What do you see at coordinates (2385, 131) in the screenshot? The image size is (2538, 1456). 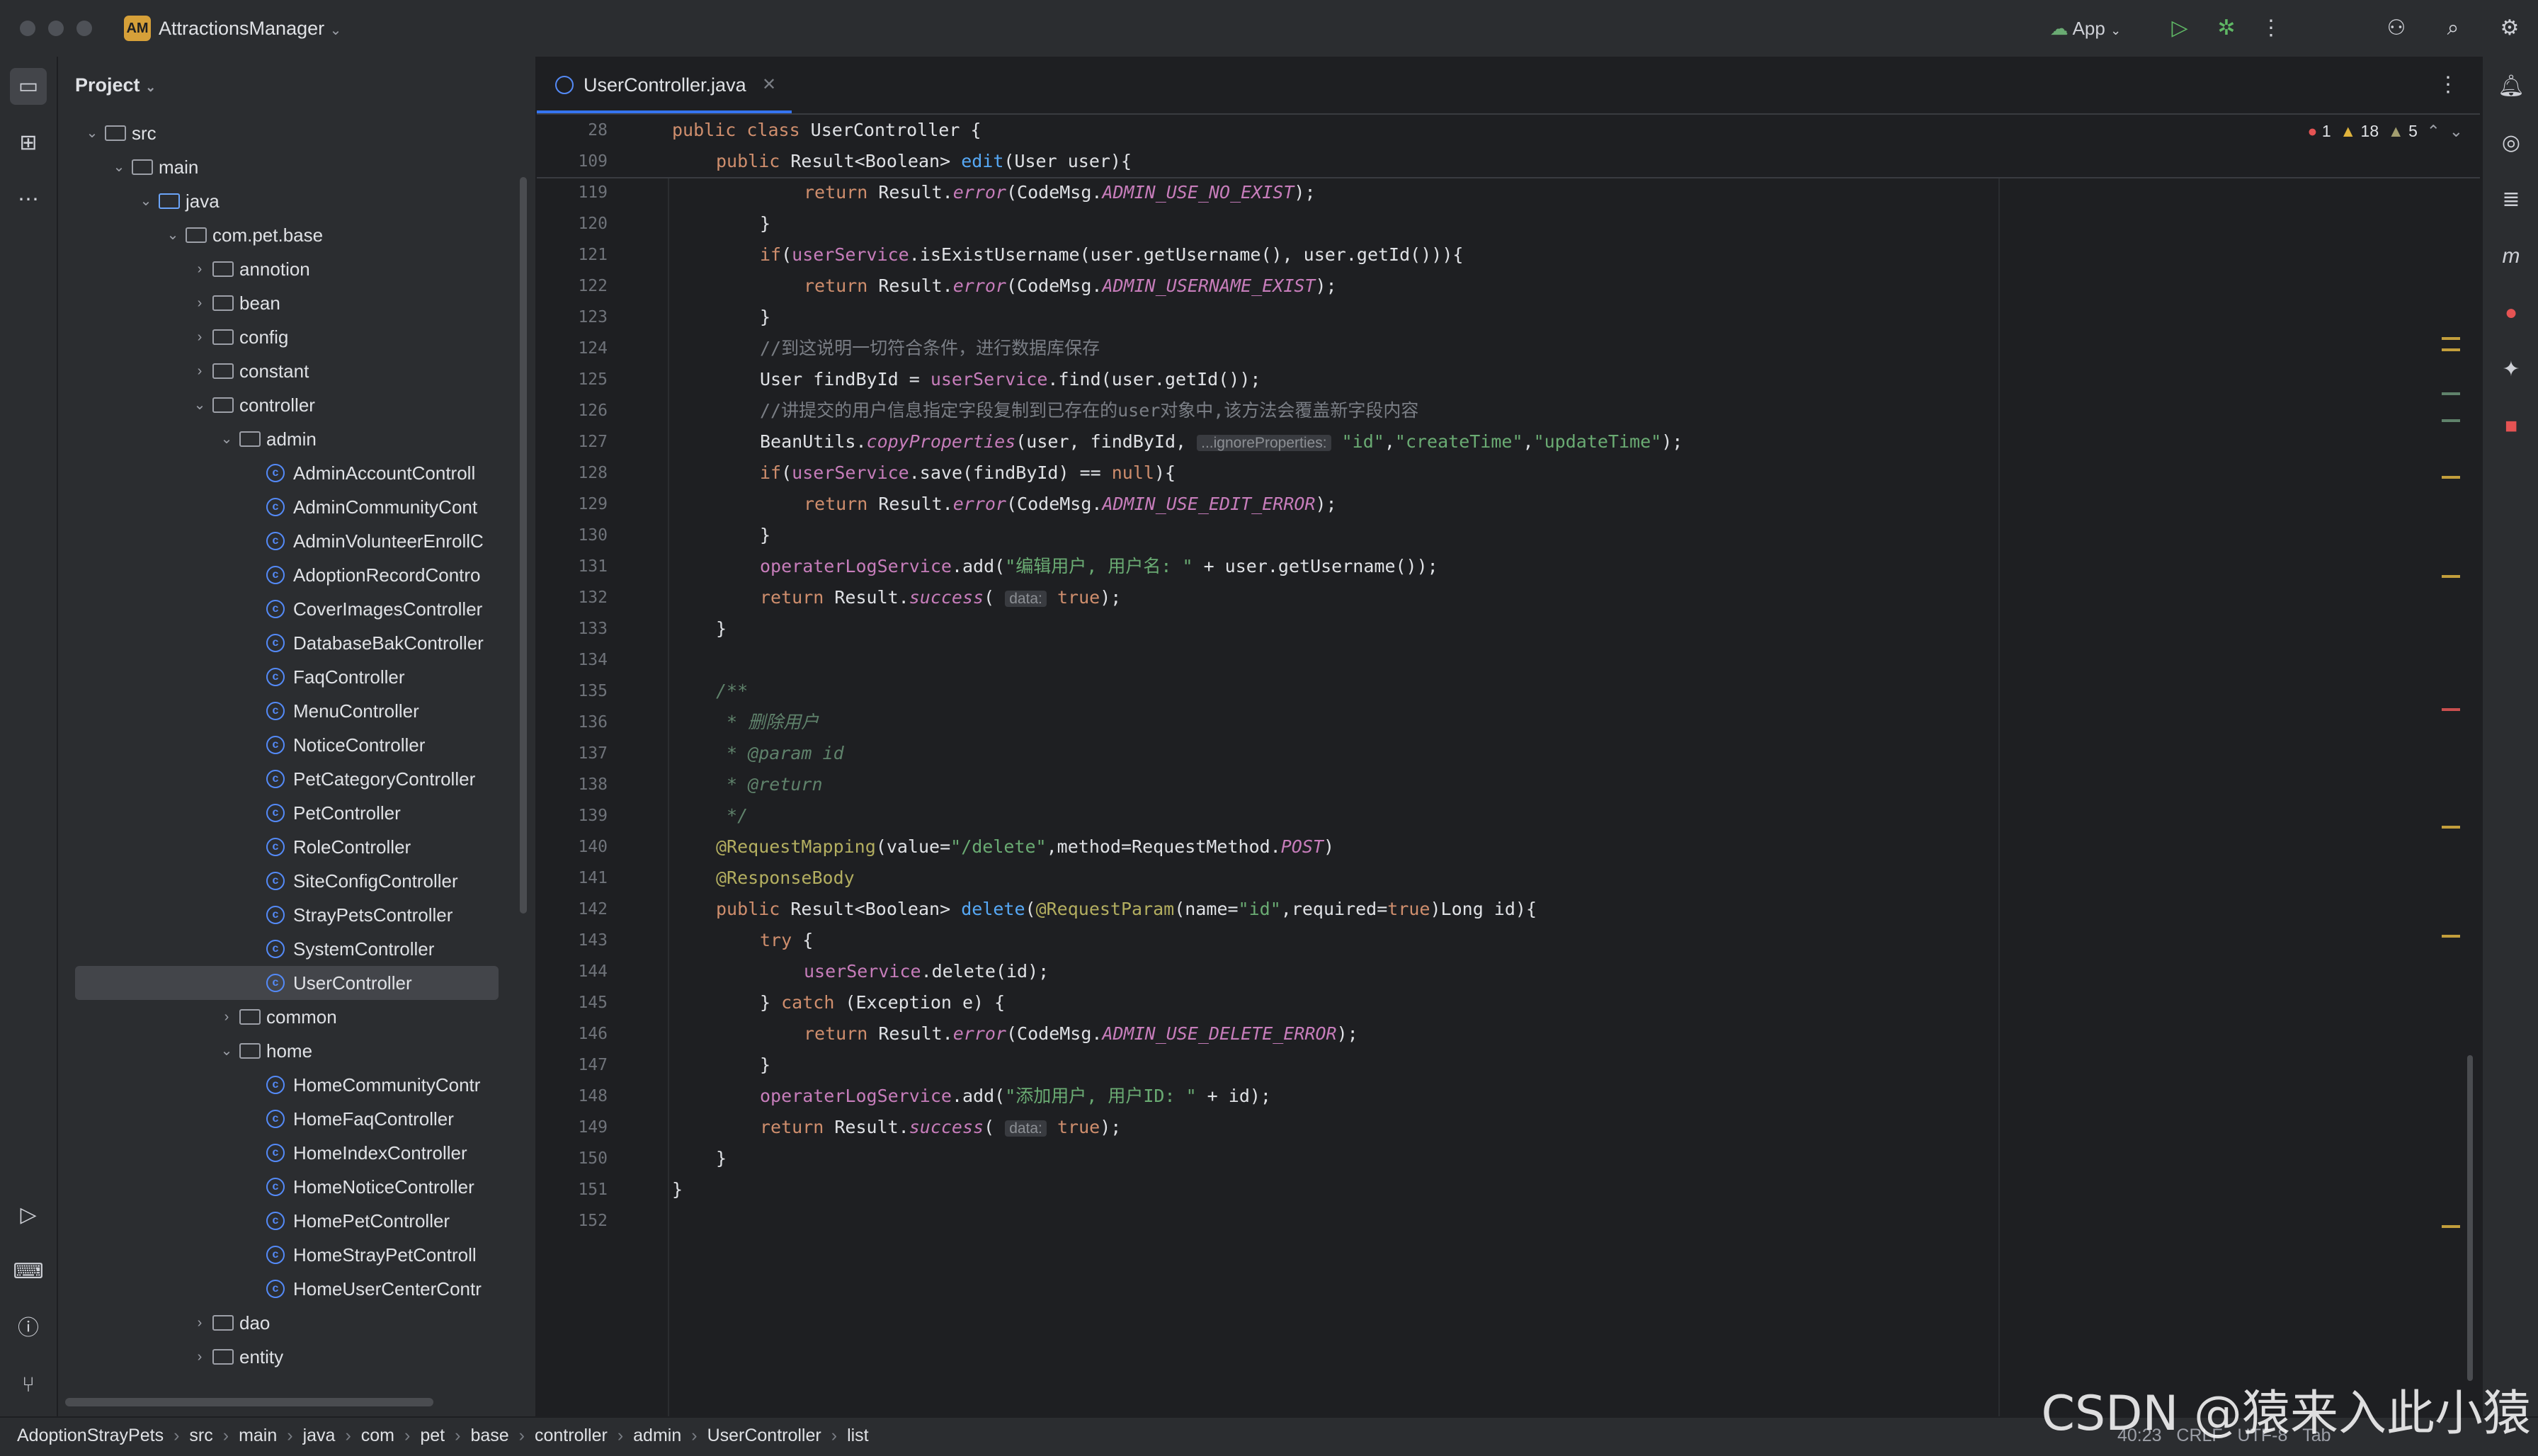 I see `inspection-widget: ● 1 ▲ 18 ▲ 5 ⌃ ⌄` at bounding box center [2385, 131].